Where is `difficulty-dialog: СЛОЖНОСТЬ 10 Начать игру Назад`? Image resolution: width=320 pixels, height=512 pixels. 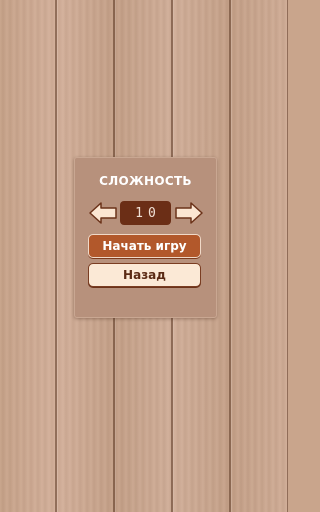
difficulty-dialog: СЛОЖНОСТЬ 10 Начать игру Назад is located at coordinates (145, 237).